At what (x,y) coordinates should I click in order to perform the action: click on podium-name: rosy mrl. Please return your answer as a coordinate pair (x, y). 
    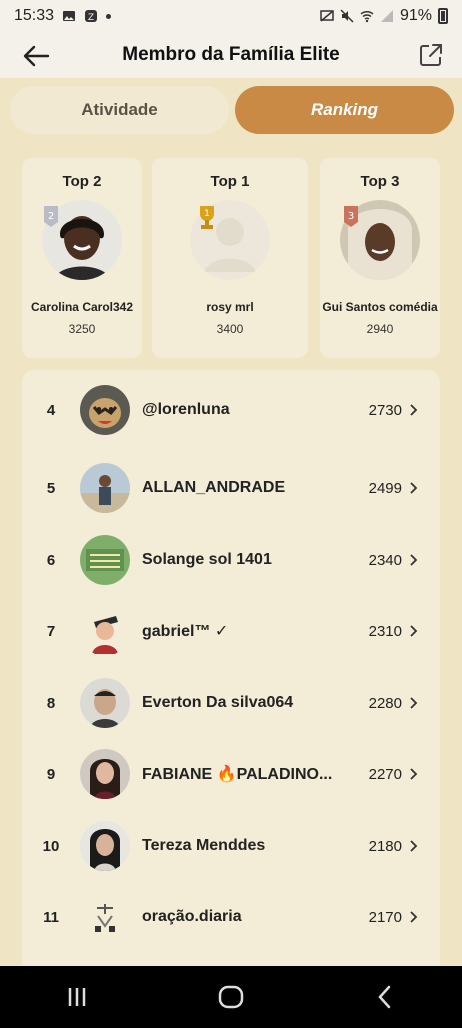
    Looking at the image, I should click on (230, 307).